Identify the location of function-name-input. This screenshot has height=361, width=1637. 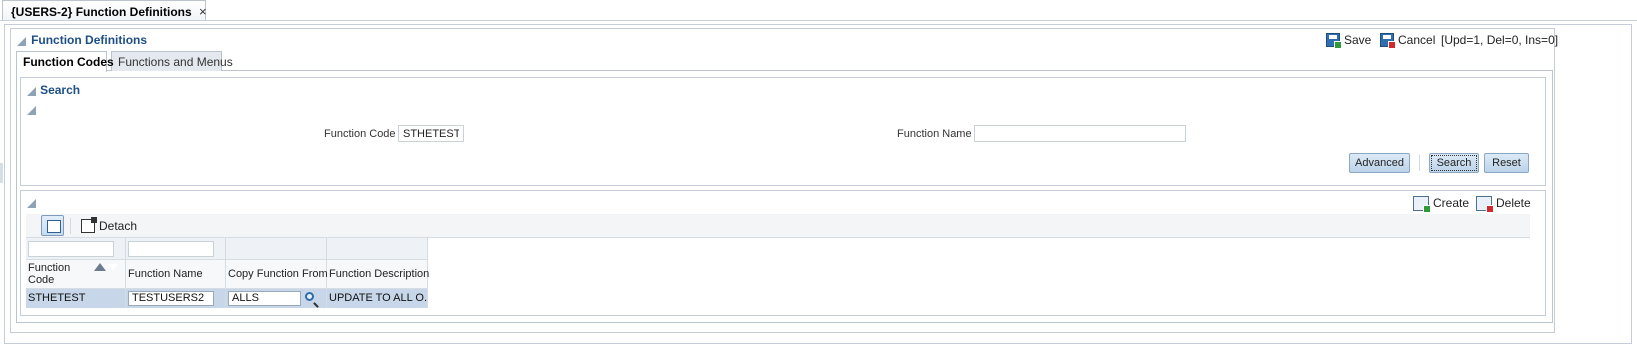
(1080, 133).